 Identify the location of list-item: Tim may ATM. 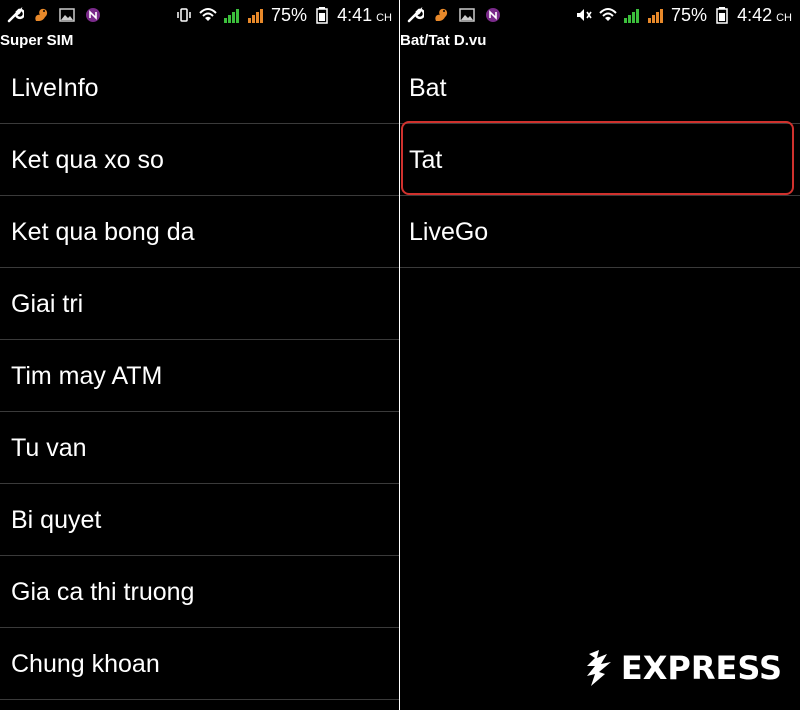
(199, 376).